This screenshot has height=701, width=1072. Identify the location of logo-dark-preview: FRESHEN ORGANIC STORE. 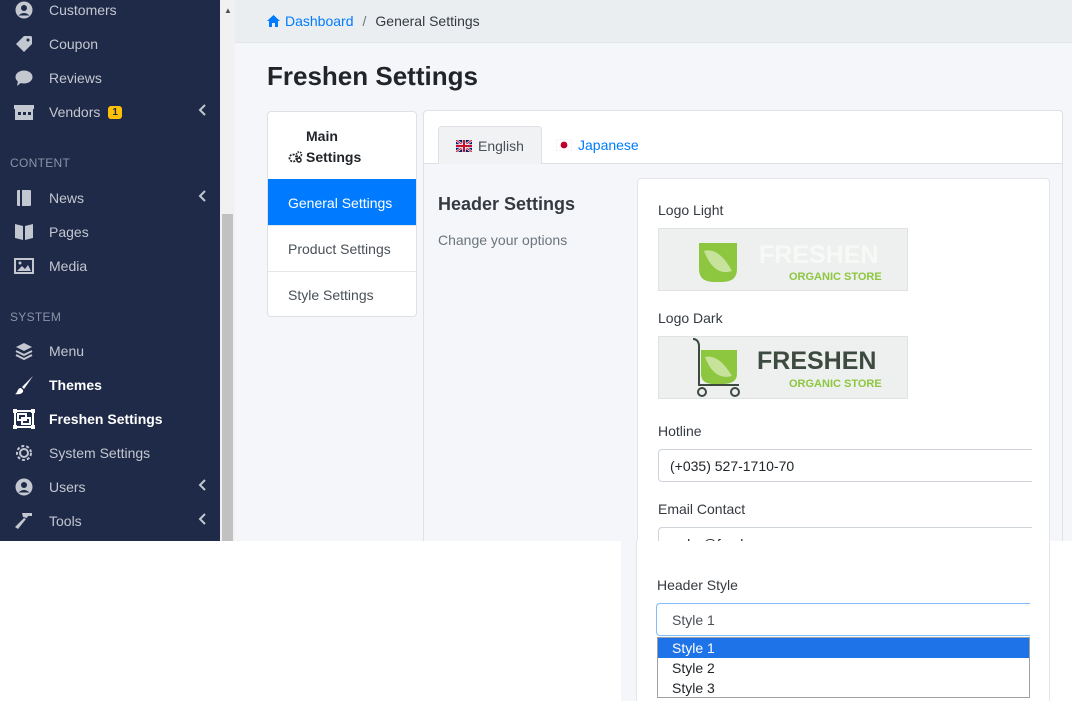
(783, 367).